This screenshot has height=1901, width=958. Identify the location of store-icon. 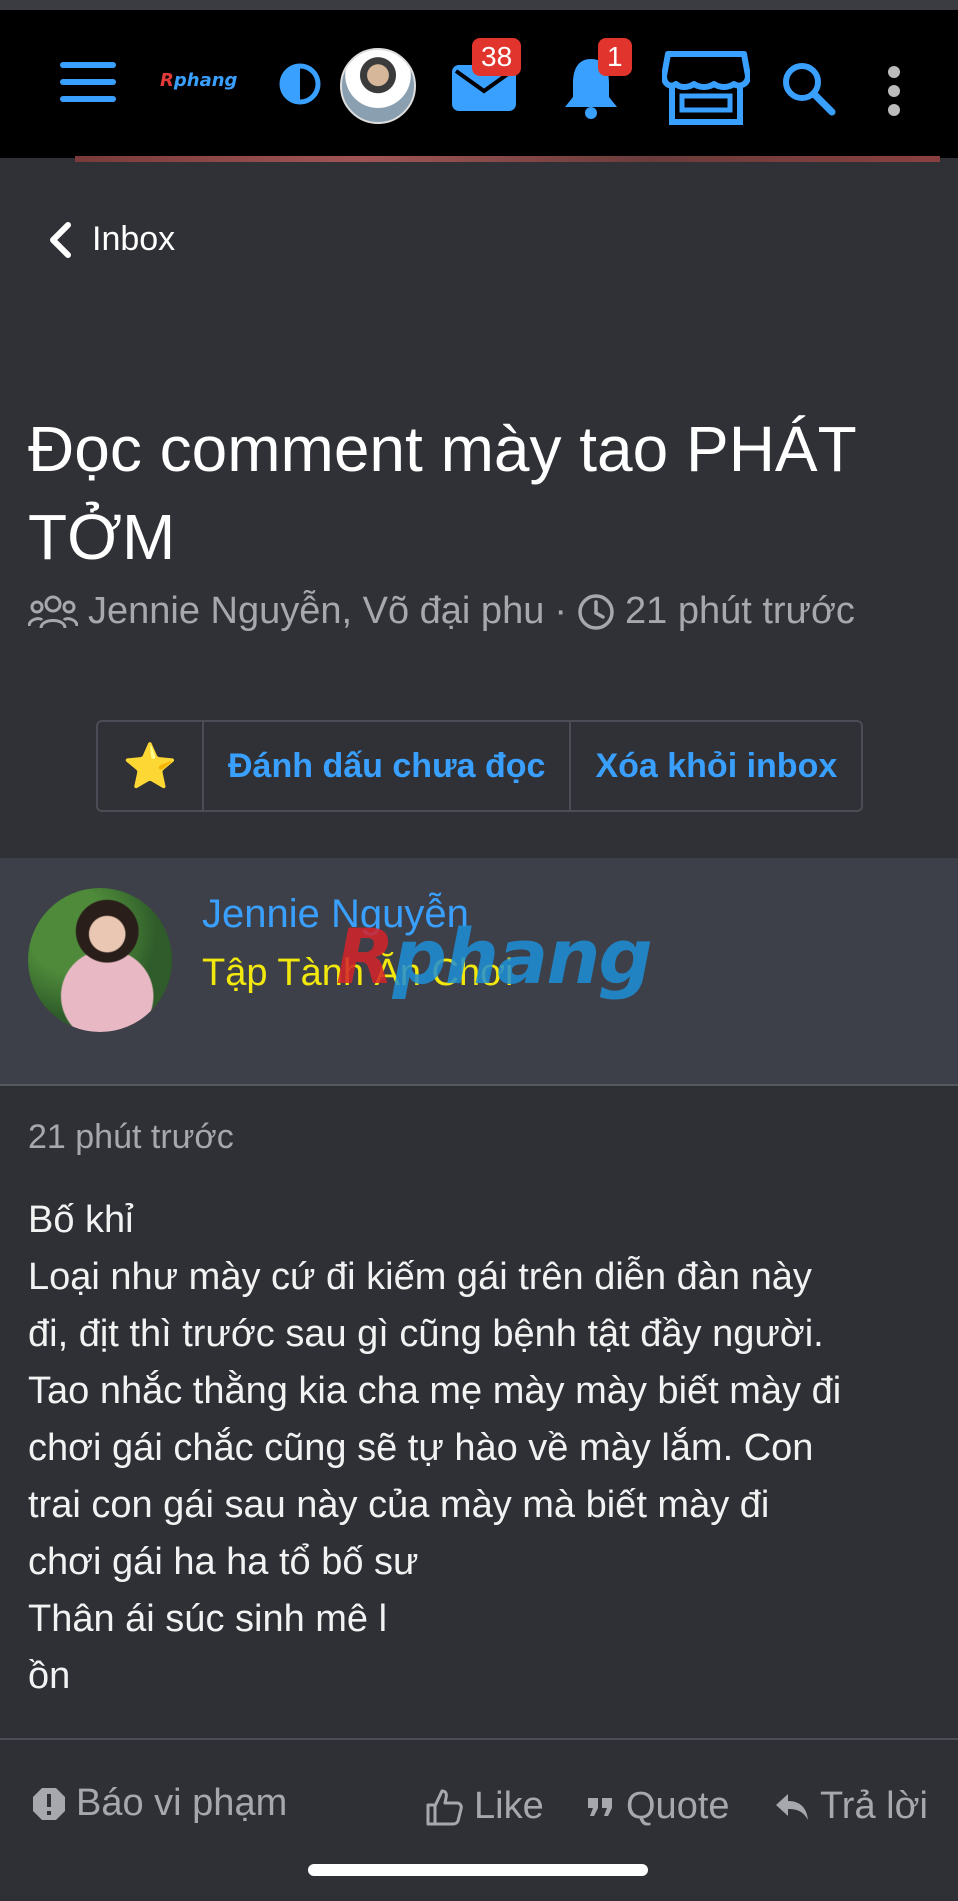
(706, 87).